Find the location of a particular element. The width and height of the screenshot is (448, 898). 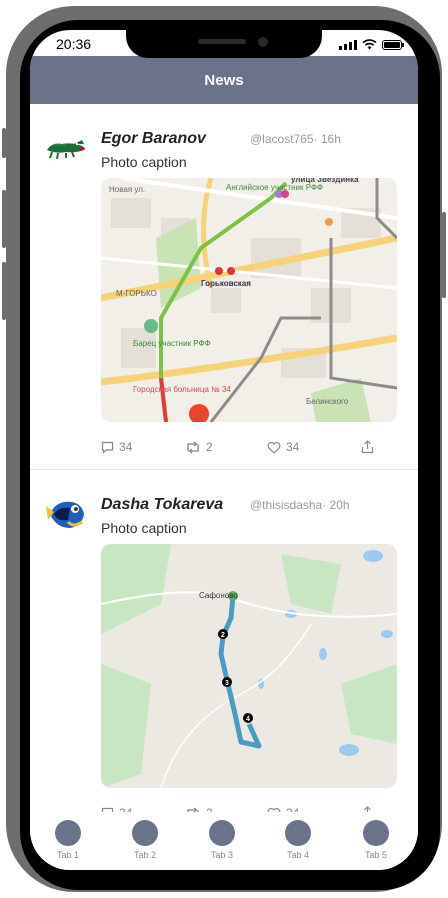

post-handle: @lacost765· 16h is located at coordinates (295, 139).